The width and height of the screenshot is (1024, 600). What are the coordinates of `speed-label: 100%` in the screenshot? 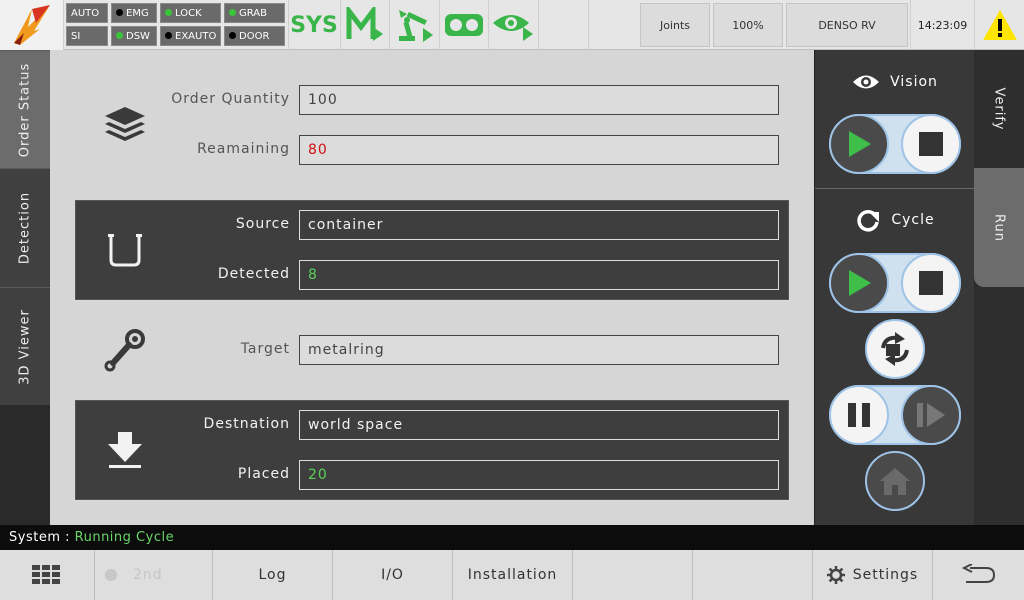 It's located at (748, 25).